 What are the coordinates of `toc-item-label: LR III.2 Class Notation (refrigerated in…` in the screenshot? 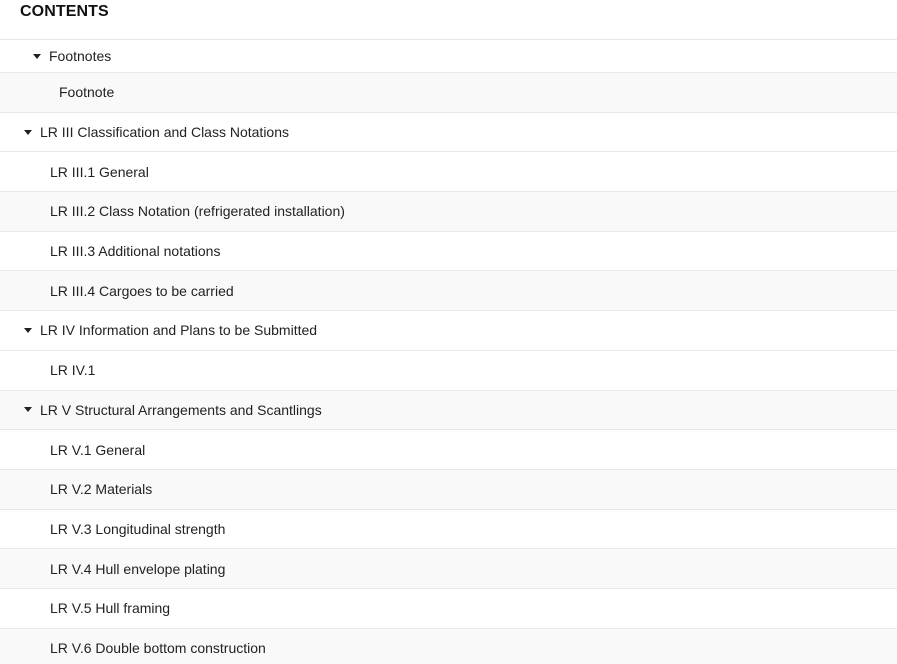 It's located at (197, 211).